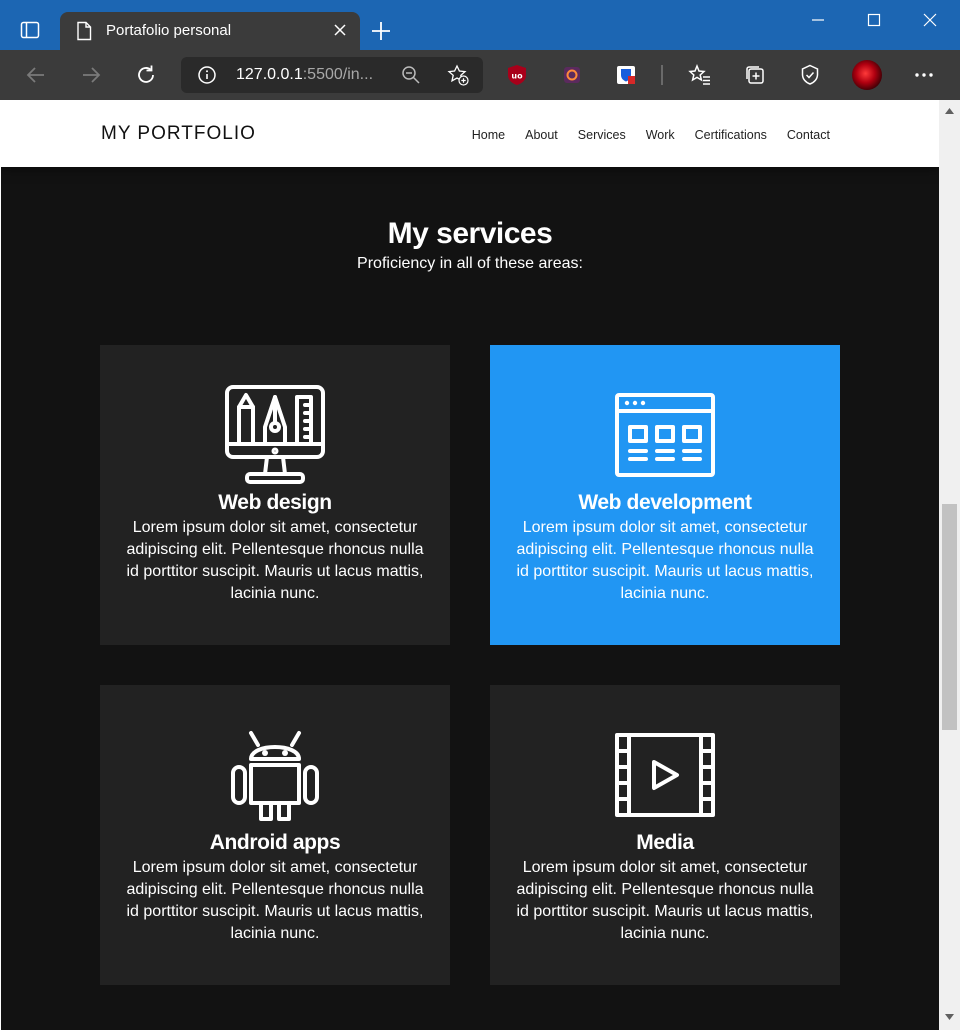 This screenshot has width=960, height=1030. I want to click on card-title: Media, so click(665, 842).